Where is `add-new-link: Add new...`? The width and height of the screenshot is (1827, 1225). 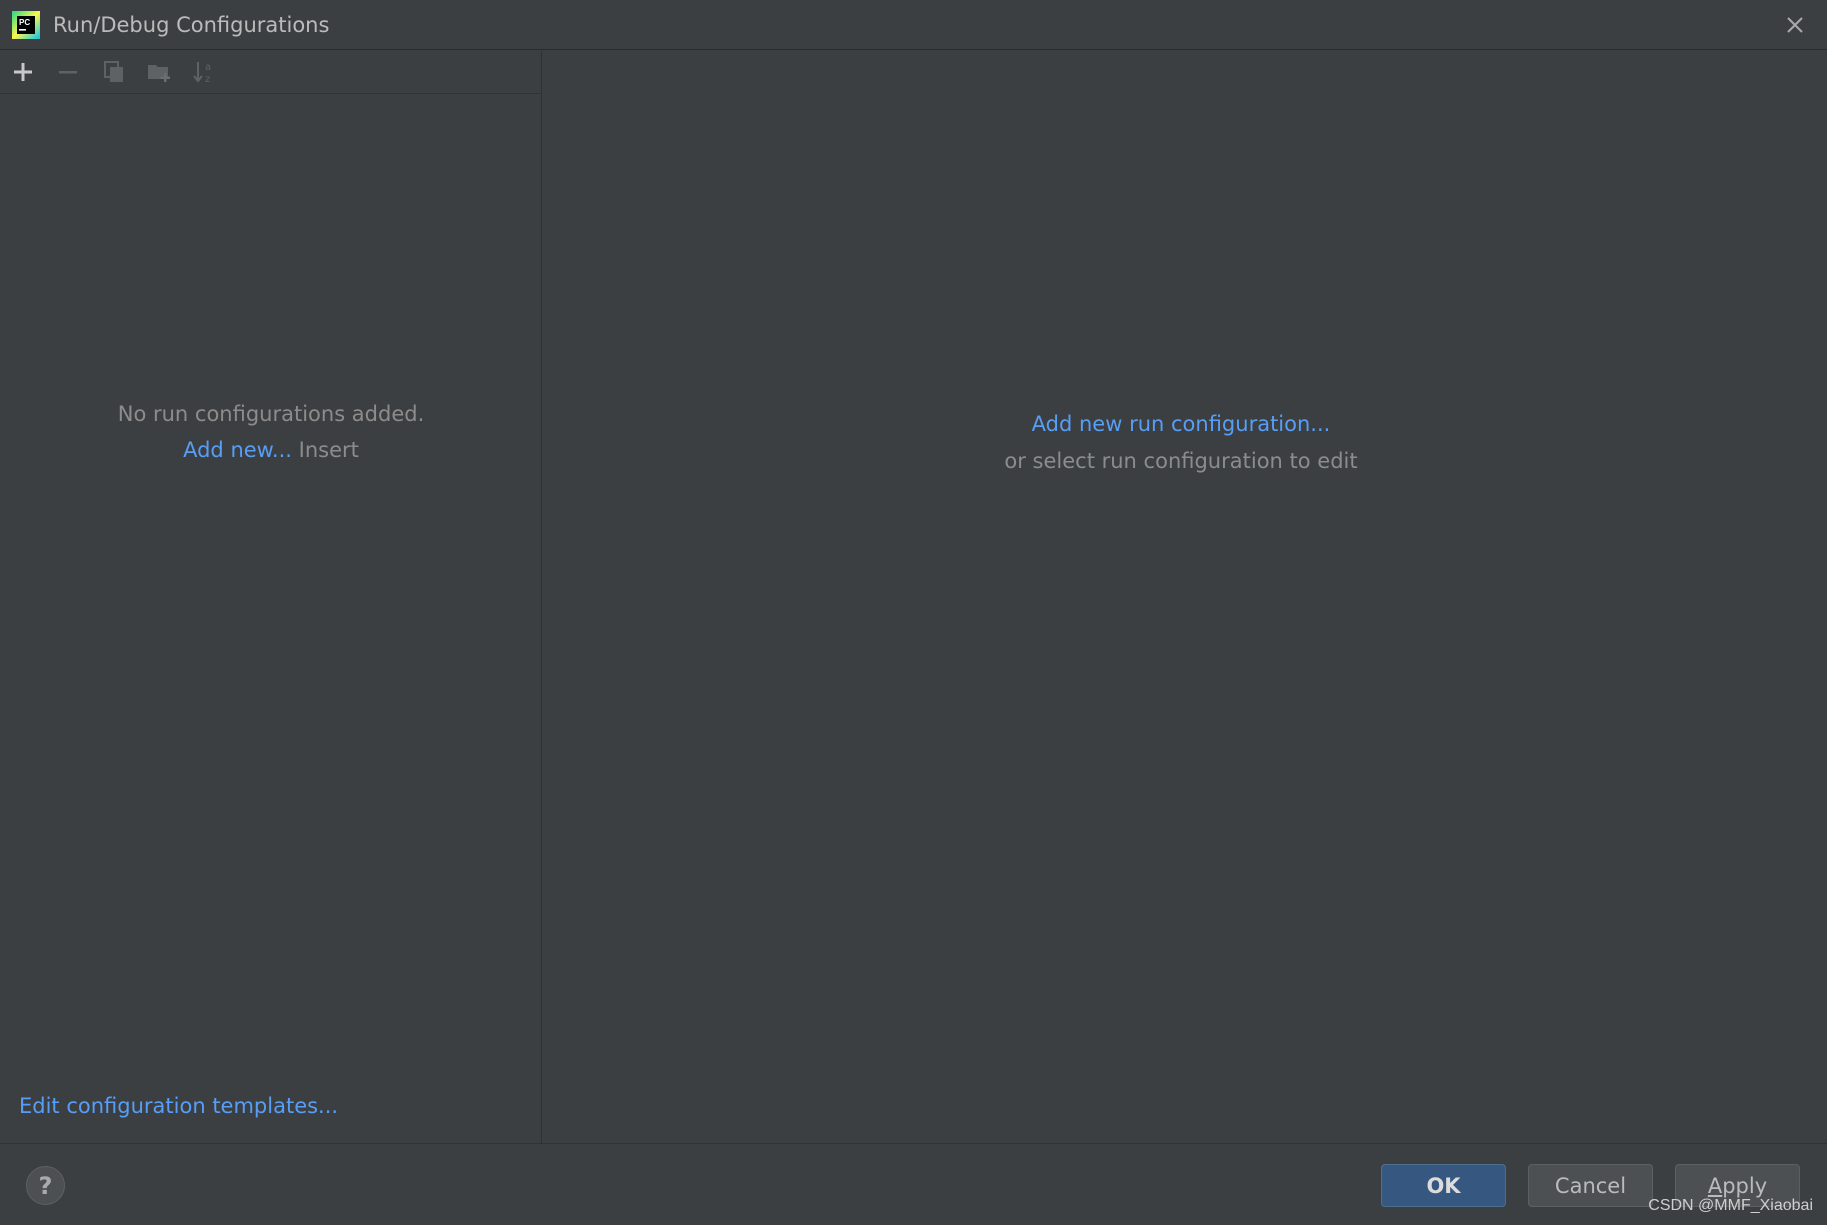 add-new-link: Add new... is located at coordinates (237, 450).